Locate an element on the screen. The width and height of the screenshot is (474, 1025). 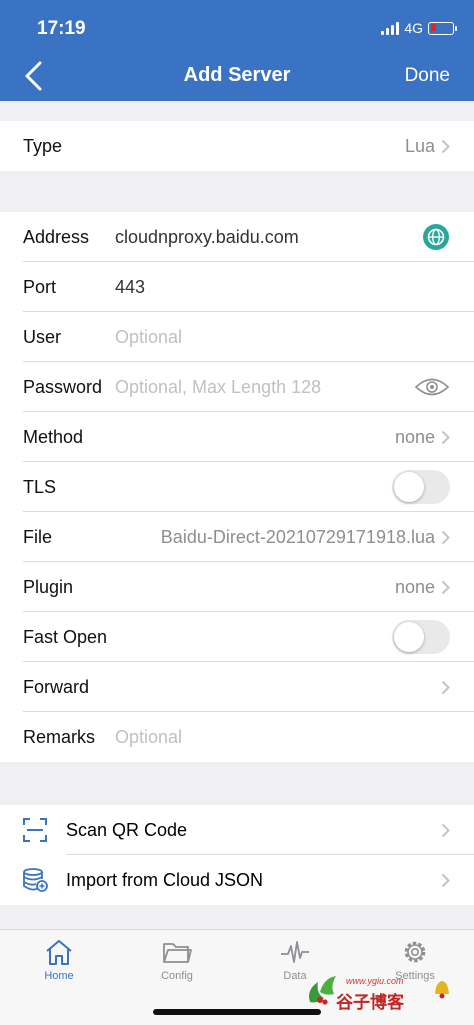
file-row: File Baidu-Direct-20210729171918.lua is located at coordinates (237, 537).